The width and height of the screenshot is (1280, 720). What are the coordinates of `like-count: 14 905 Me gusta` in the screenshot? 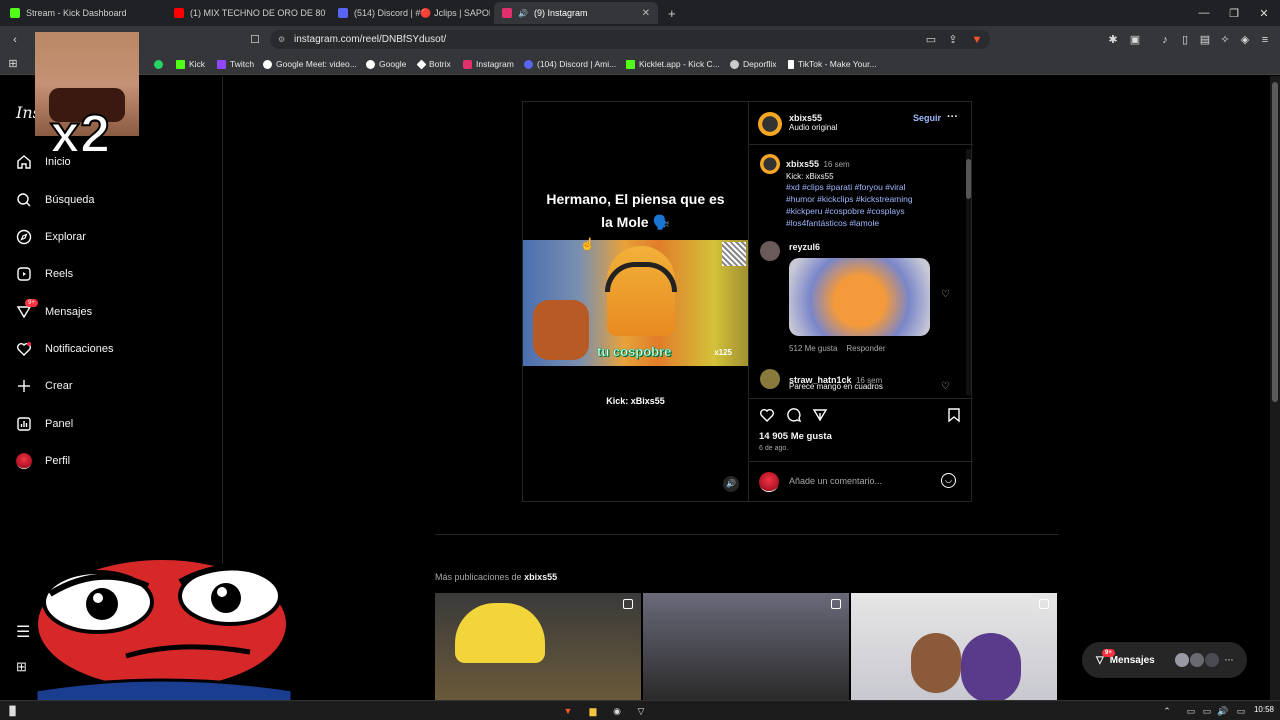 It's located at (795, 436).